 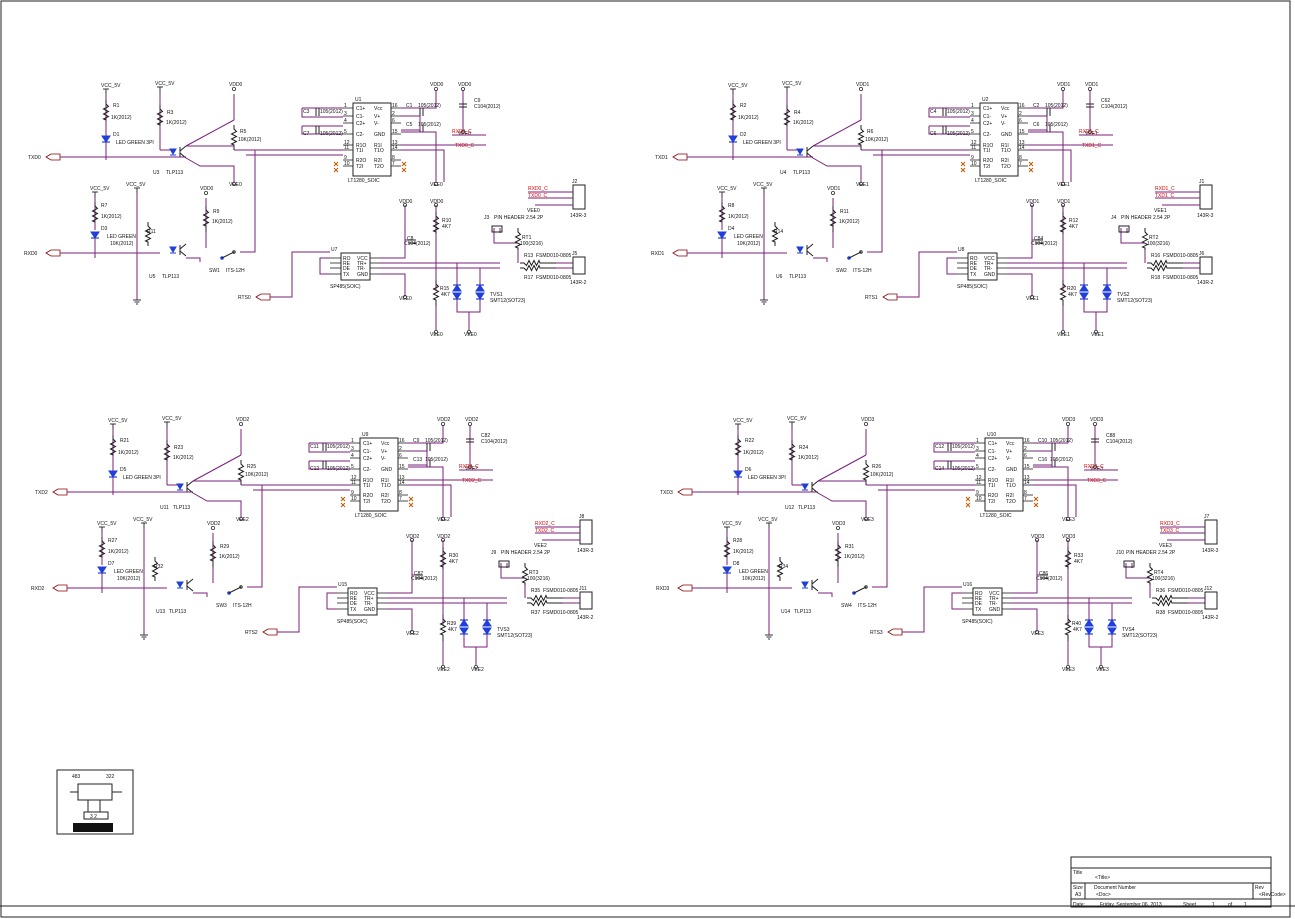 What do you see at coordinates (519, 218) in the screenshot?
I see `hdr-type: PIN HEADER 2.54 2P` at bounding box center [519, 218].